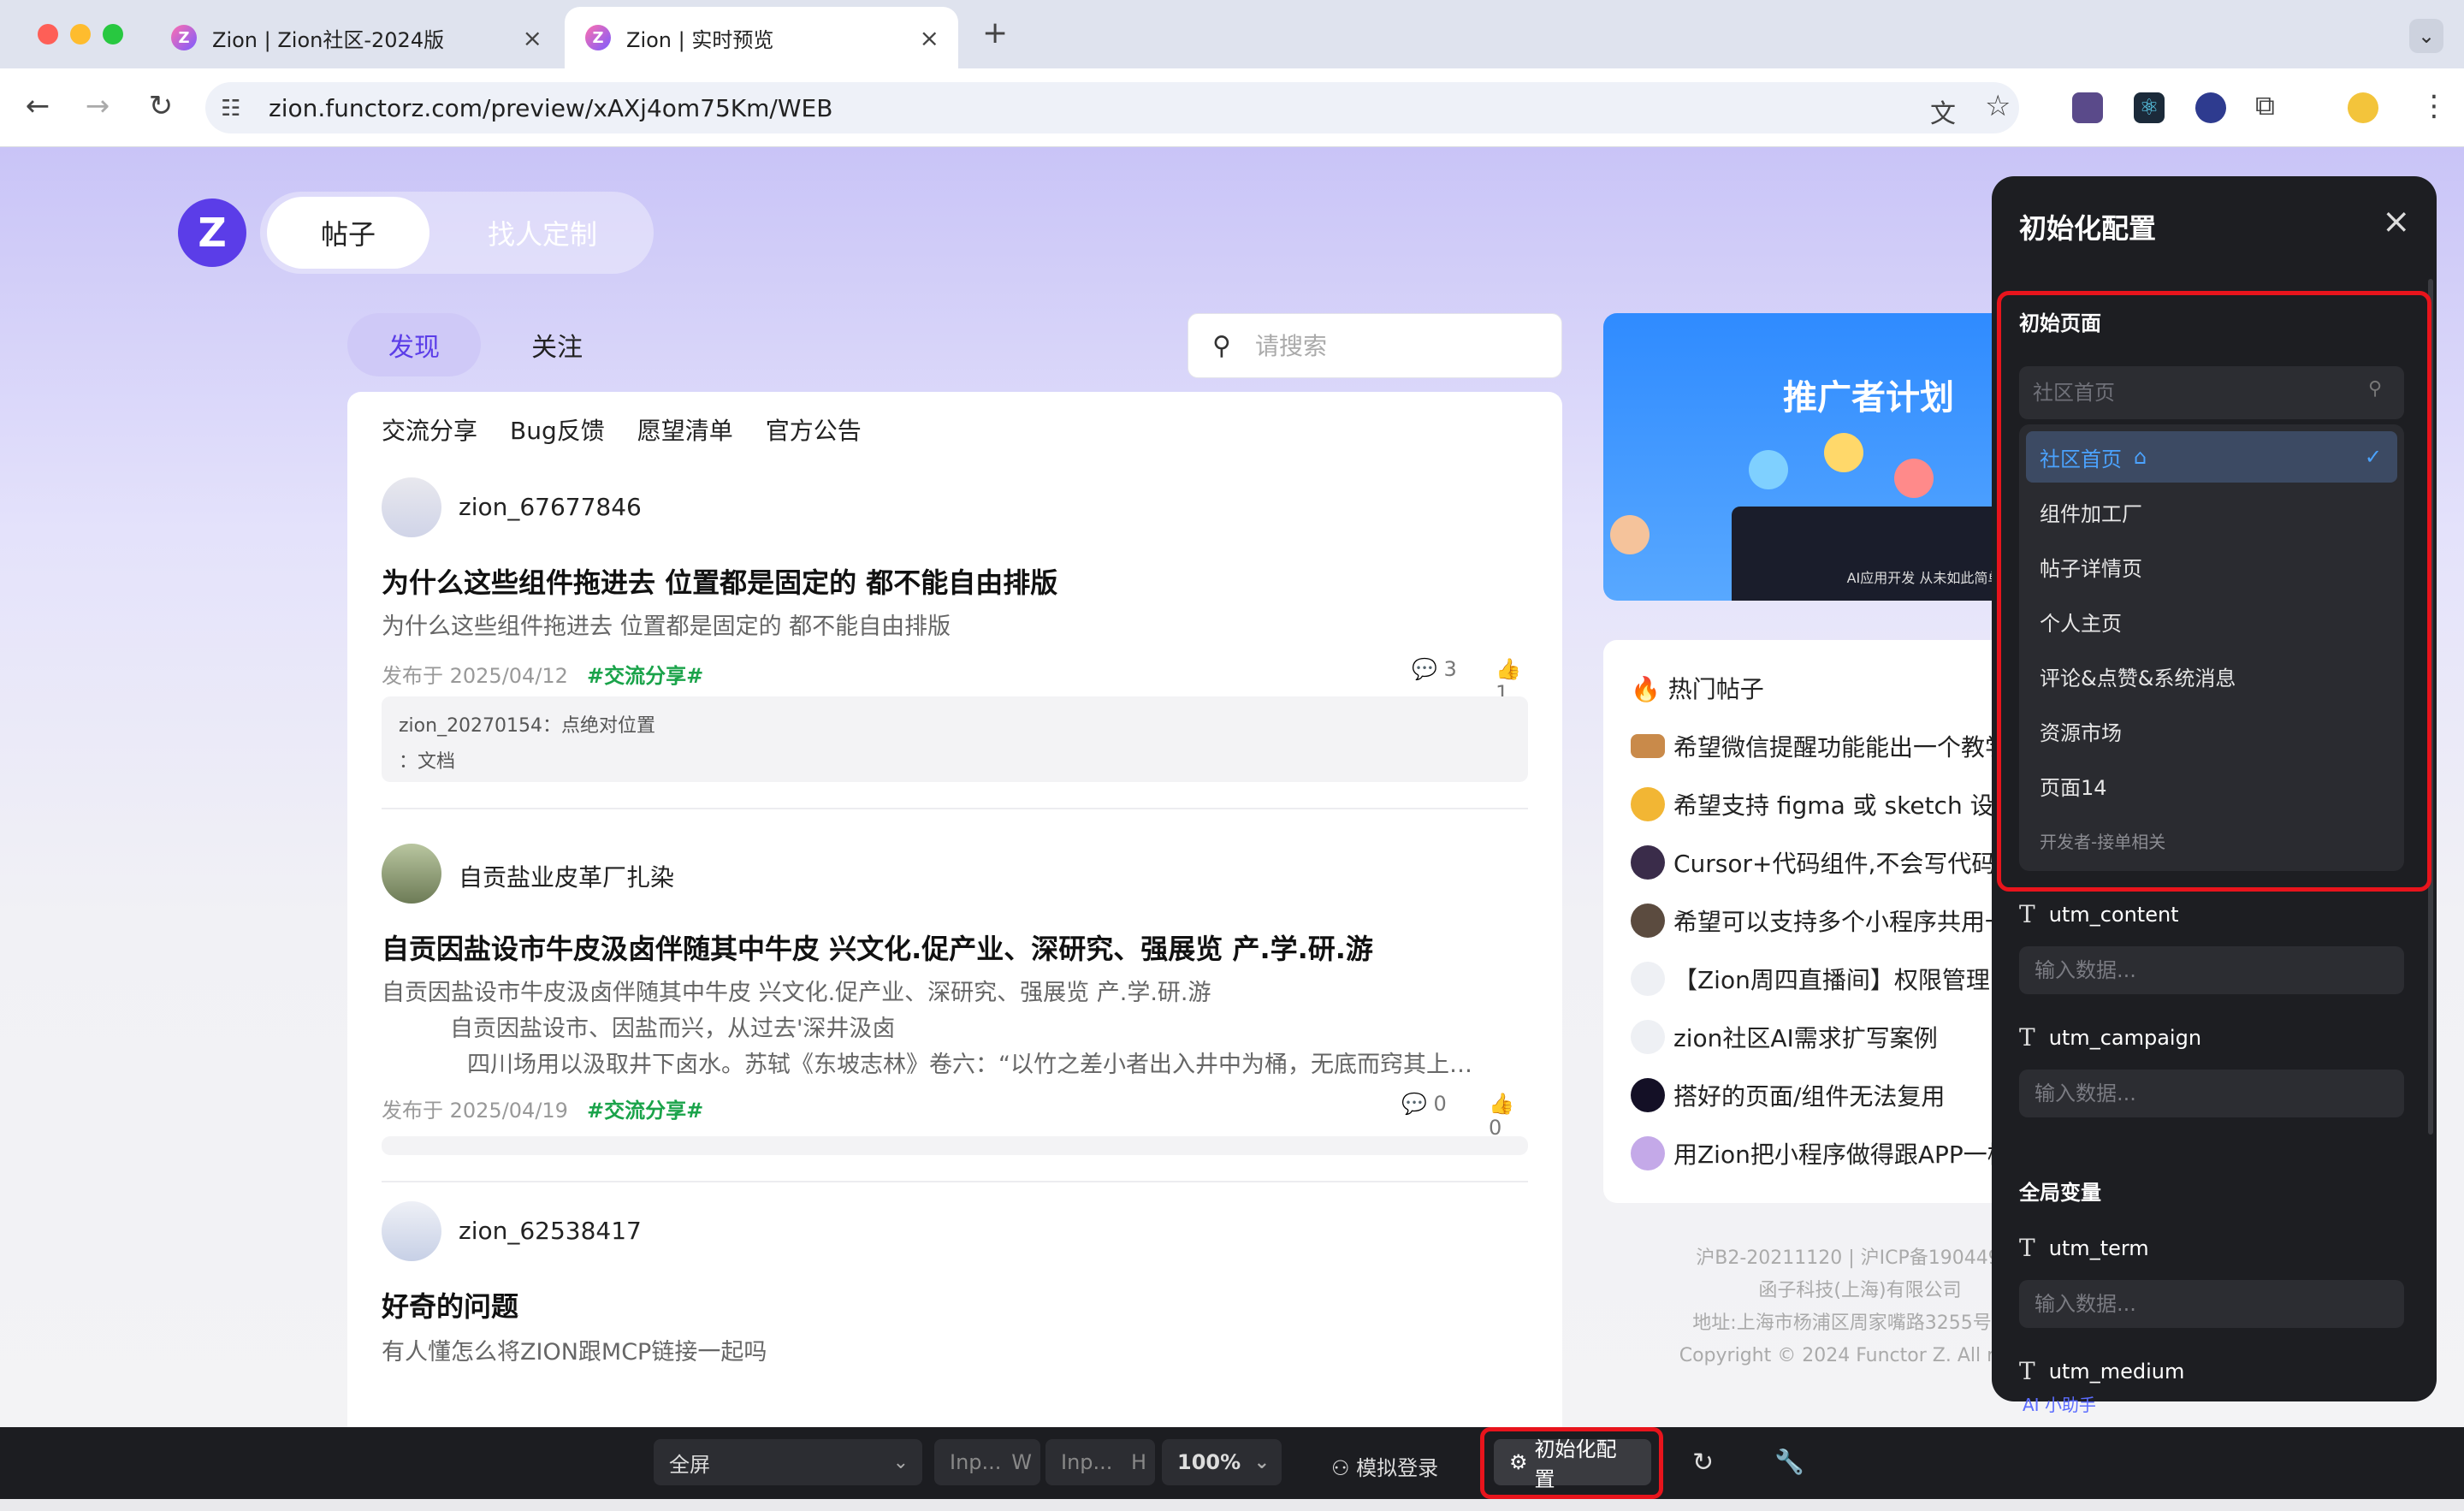 The width and height of the screenshot is (2464, 1511). Describe the element at coordinates (814, 430) in the screenshot. I see `category-announcement: 官方公告` at that location.